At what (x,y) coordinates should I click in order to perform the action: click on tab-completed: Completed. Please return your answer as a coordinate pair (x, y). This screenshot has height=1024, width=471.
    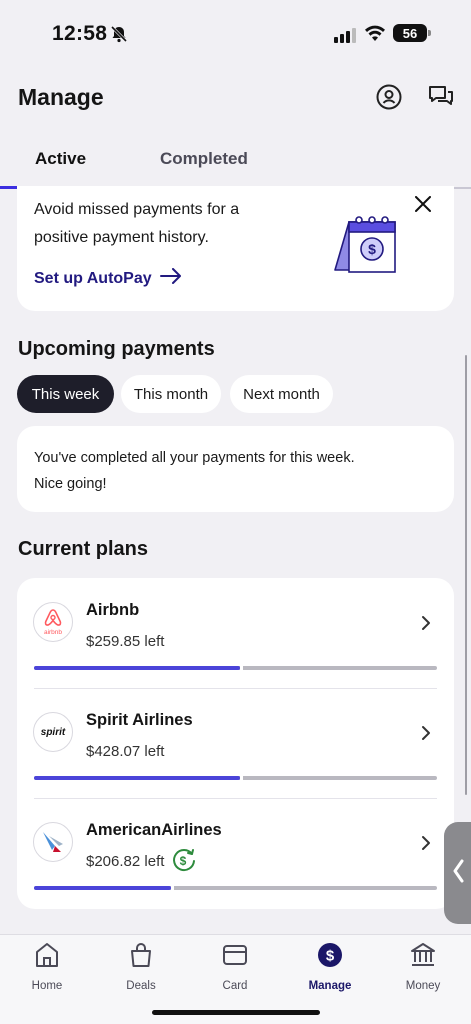
    Looking at the image, I should click on (204, 159).